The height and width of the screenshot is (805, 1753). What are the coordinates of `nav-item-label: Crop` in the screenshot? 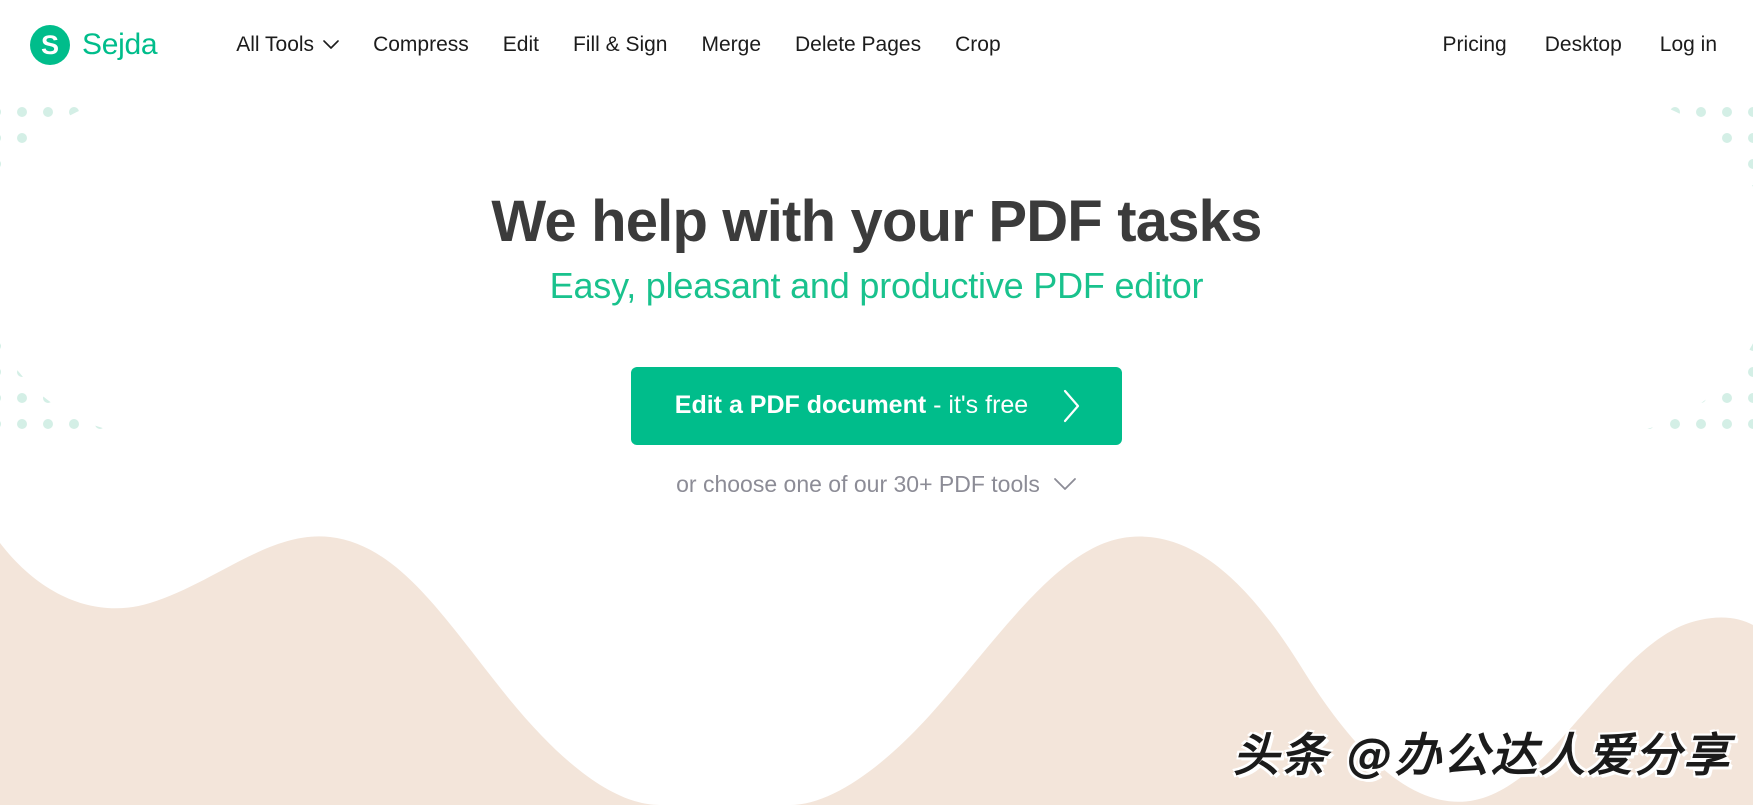 It's located at (978, 44).